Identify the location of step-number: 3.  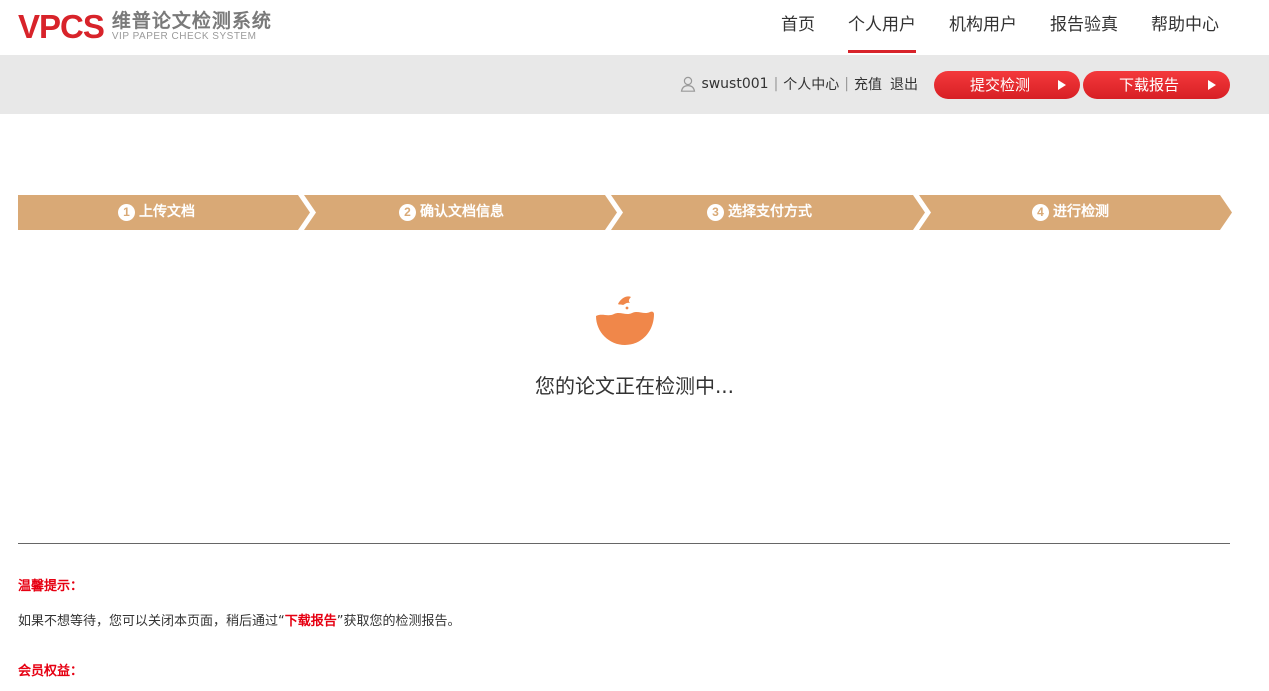
(715, 212).